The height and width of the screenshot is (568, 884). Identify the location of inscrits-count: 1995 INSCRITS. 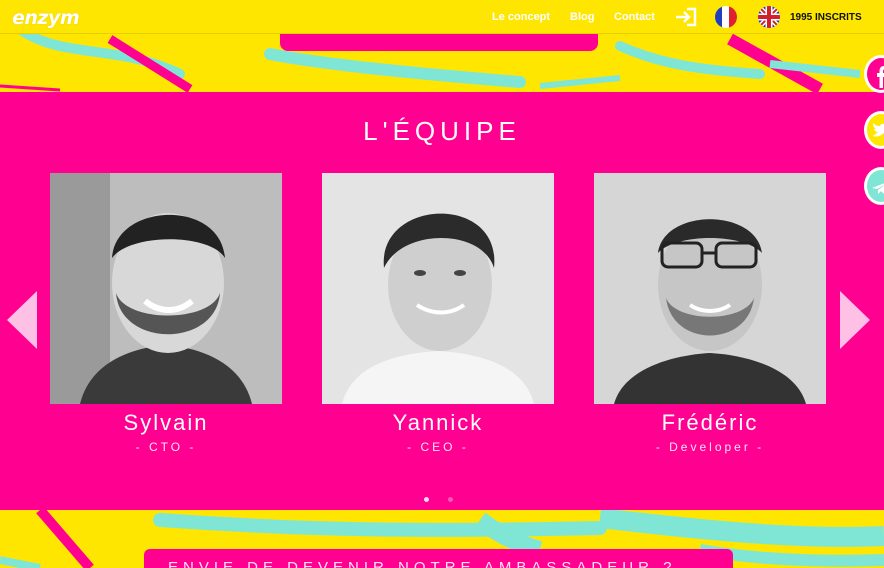
(826, 17).